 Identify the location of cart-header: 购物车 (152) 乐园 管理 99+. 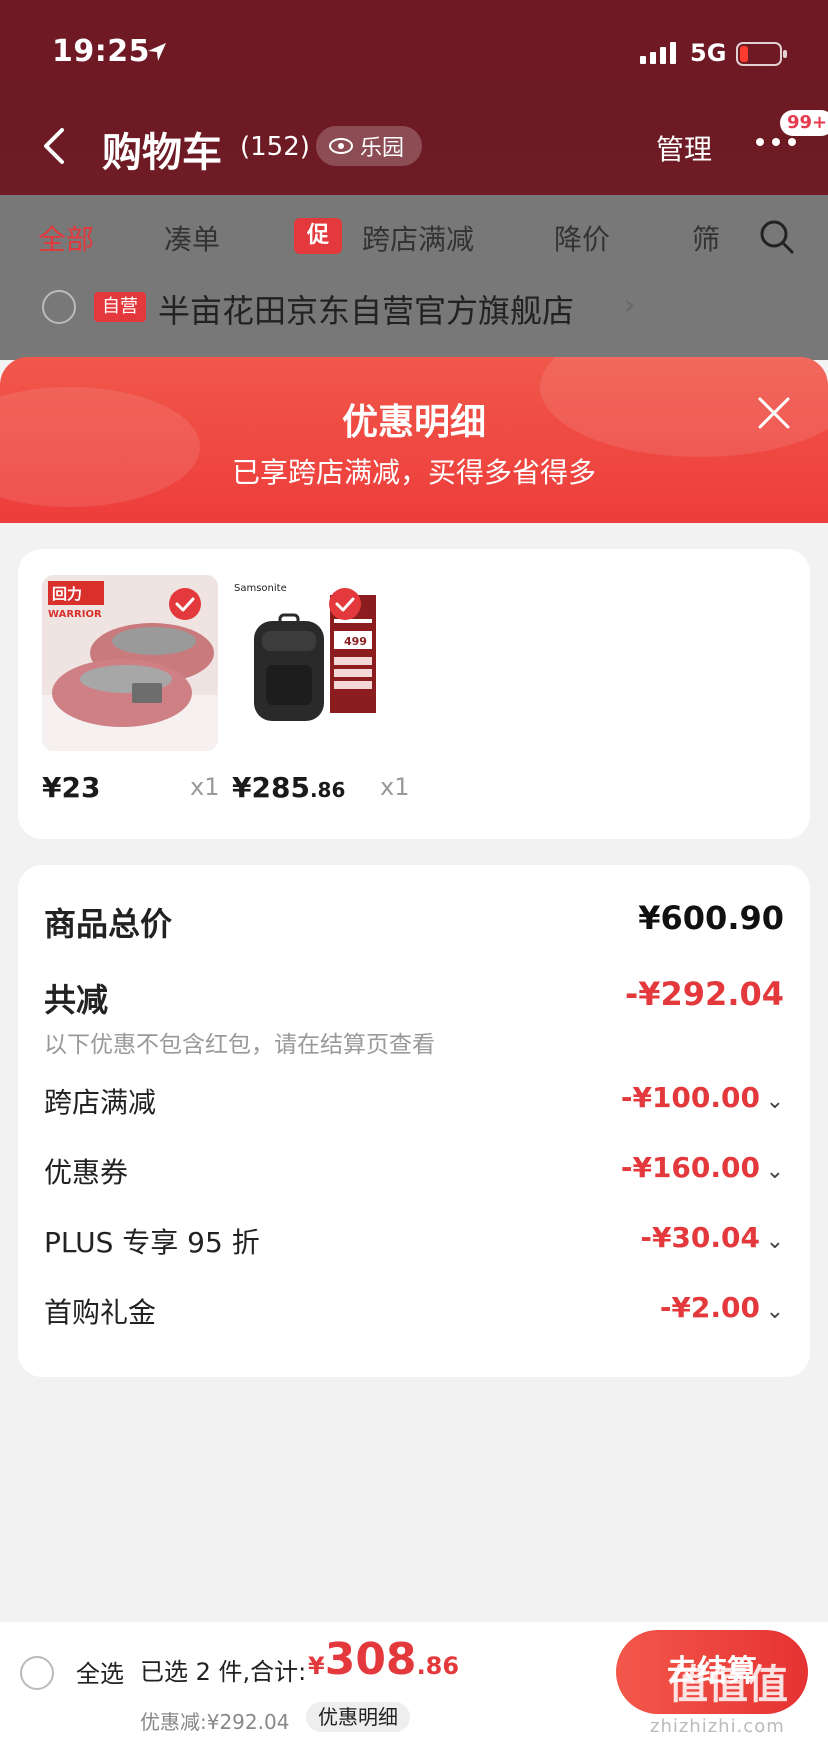
(414, 145).